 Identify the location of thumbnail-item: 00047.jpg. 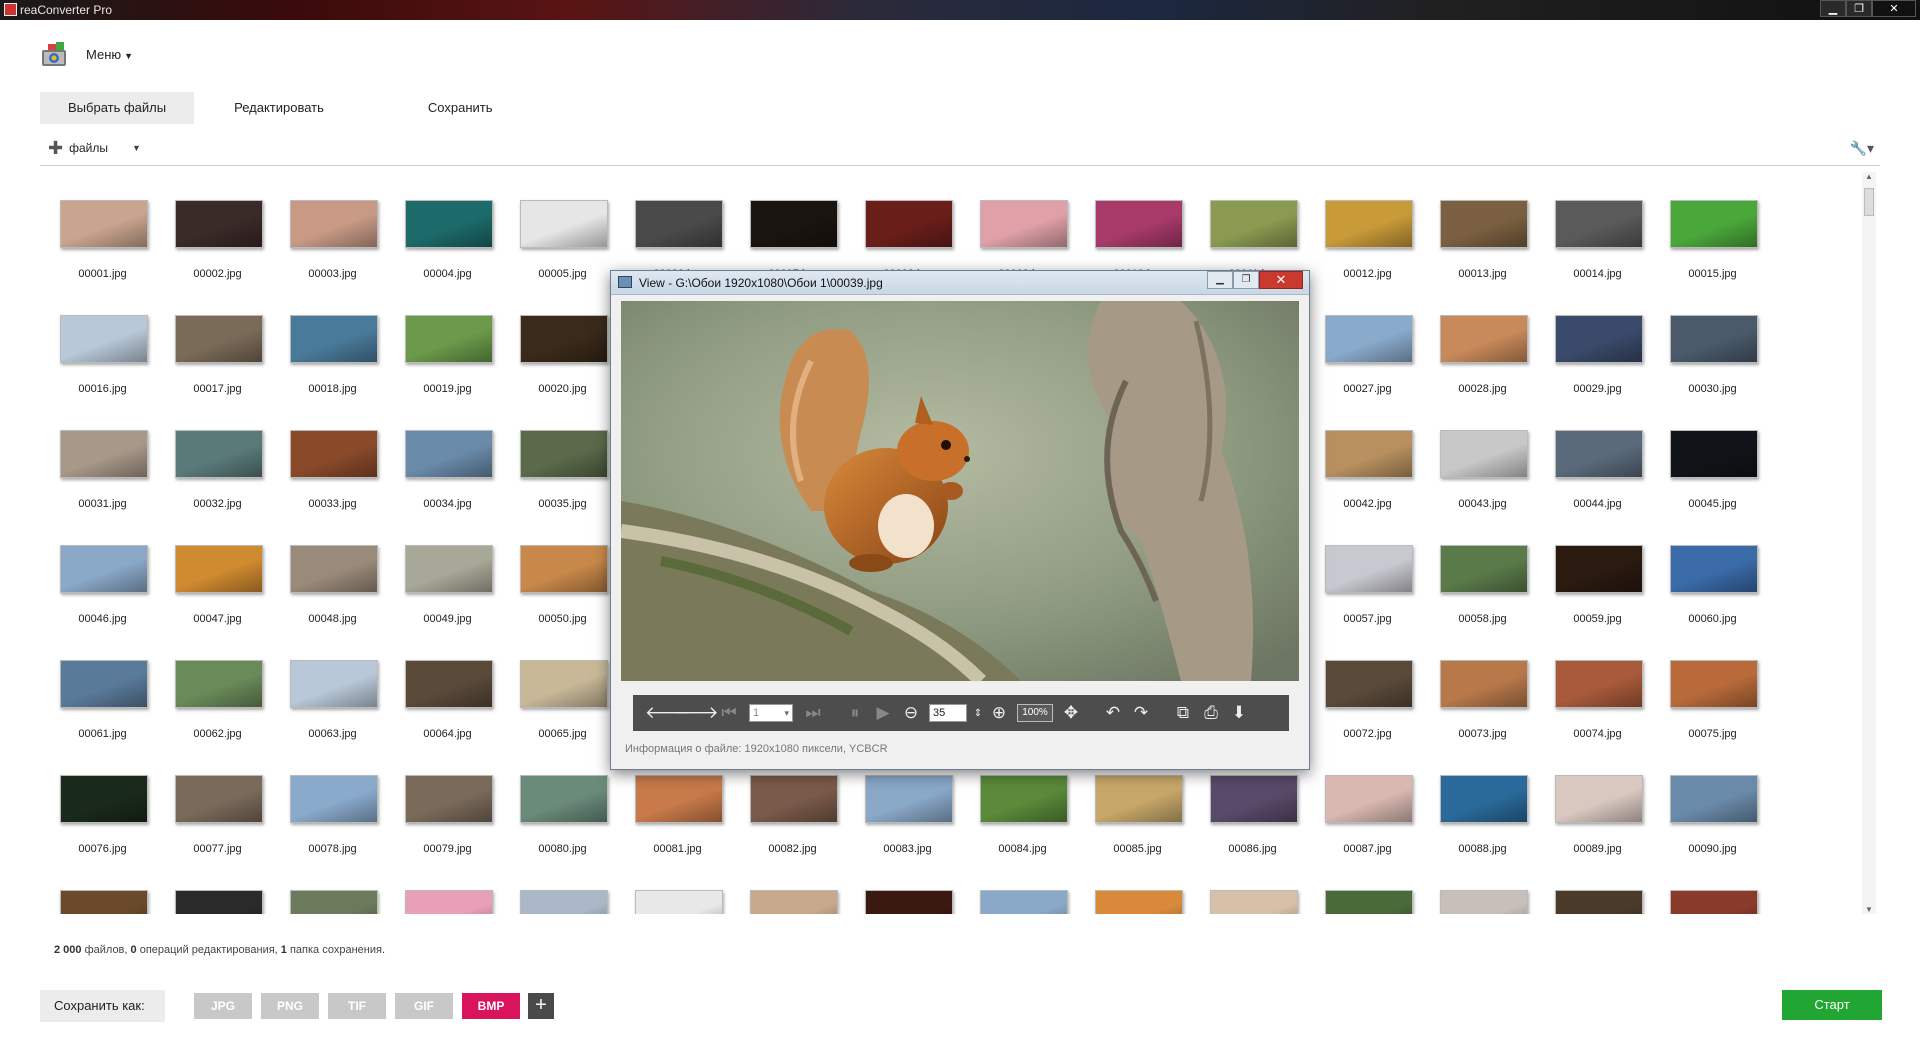
(212, 574).